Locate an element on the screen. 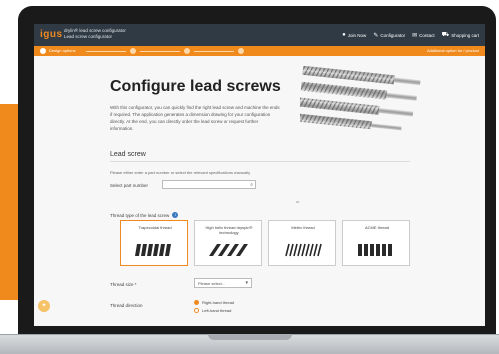  thread-card-high-helix: High helix thread dryspin® technology is located at coordinates (228, 243).